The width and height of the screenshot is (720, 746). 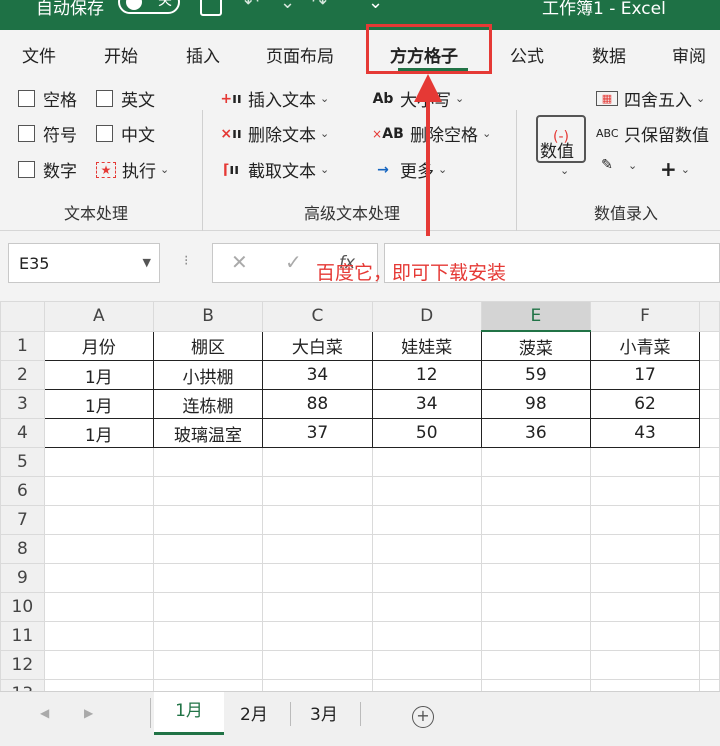 I want to click on arrow-head, so click(x=428, y=88).